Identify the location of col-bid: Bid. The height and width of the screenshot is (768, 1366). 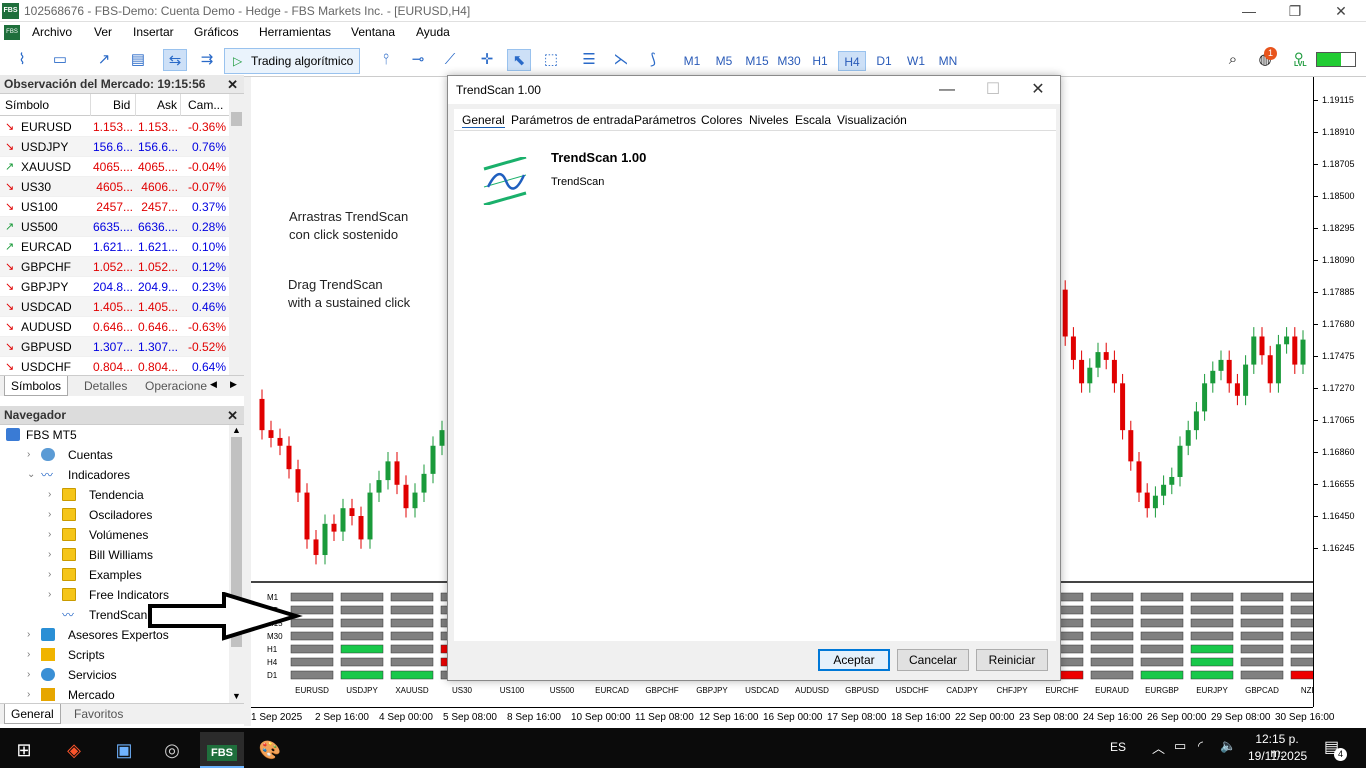
(121, 105).